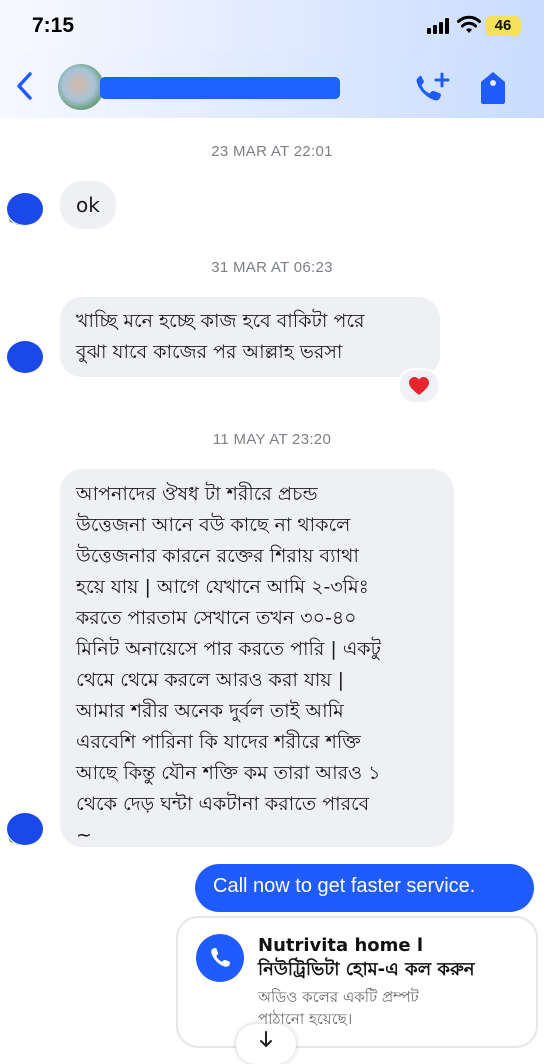 This screenshot has height=1064, width=544. Describe the element at coordinates (338, 1008) in the screenshot. I see `call-card-subtitle: অডিও কলের একটি প্রম্পট পাঠানো হয়েছে।` at that location.